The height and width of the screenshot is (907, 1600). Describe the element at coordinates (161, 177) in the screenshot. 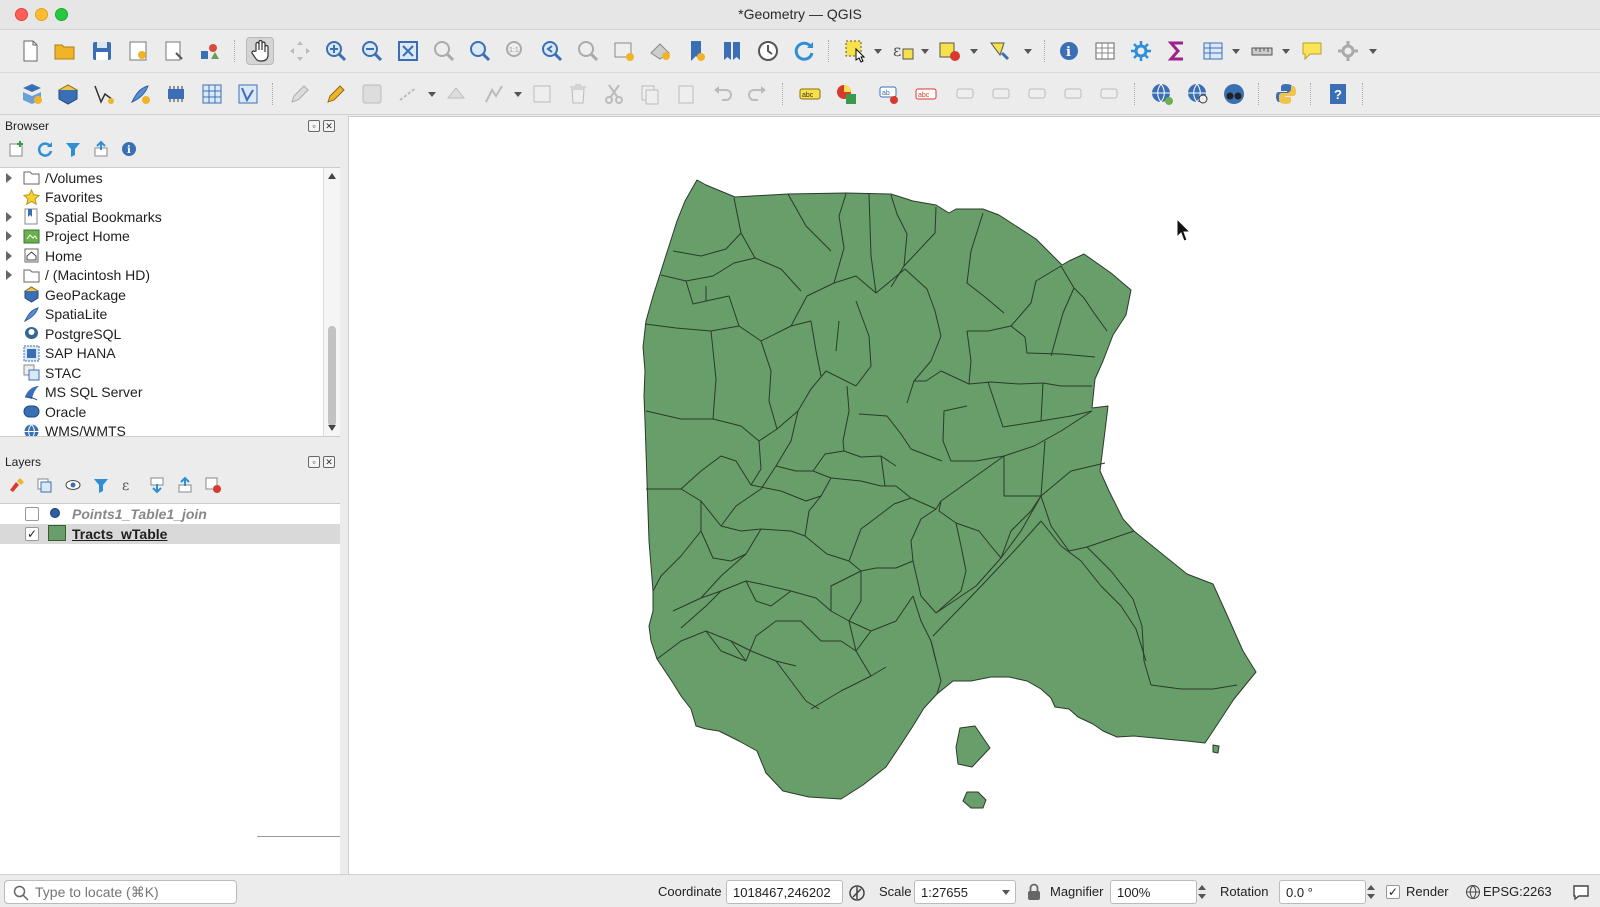

I see `browser-item: /Volumes` at that location.